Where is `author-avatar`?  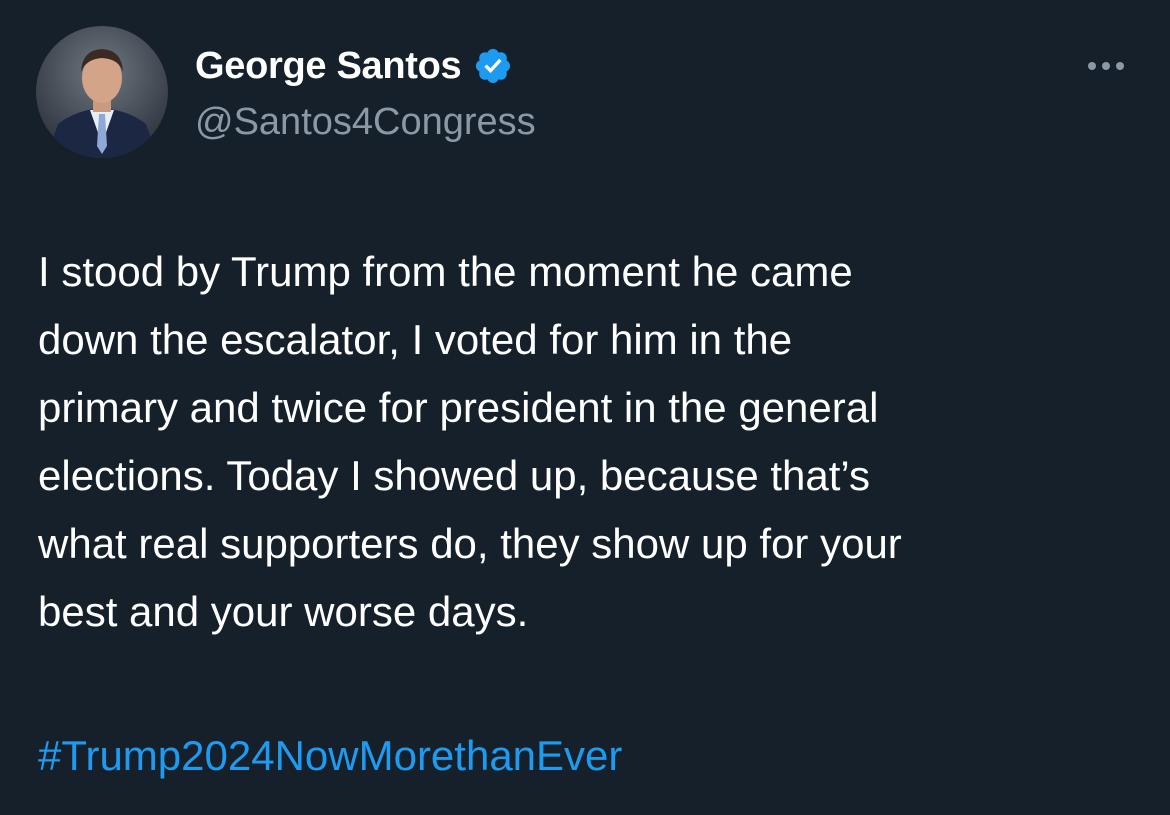 author-avatar is located at coordinates (102, 92).